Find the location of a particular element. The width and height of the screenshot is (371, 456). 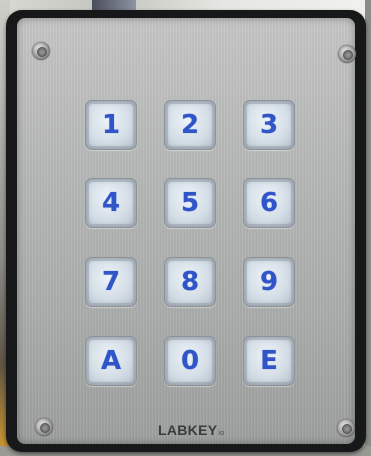

key-6: 6 is located at coordinates (269, 203).